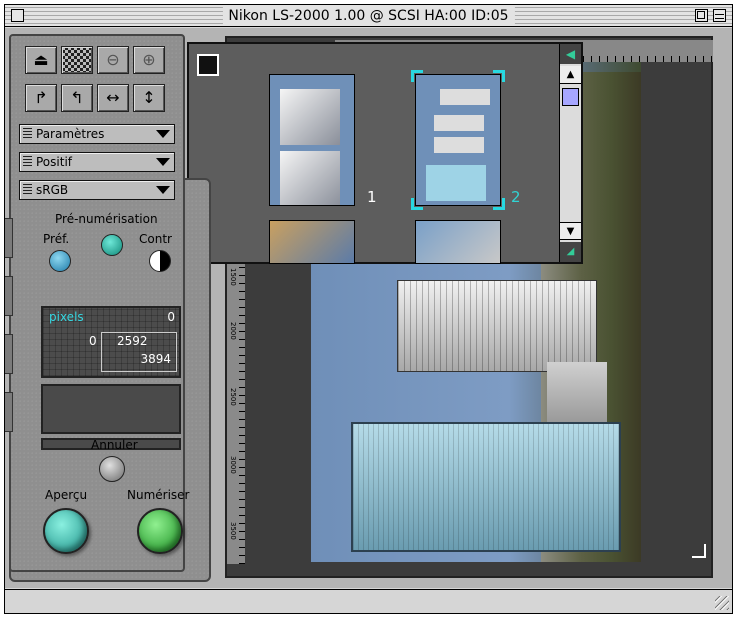 The width and height of the screenshot is (737, 618). I want to click on zoom-out-icon: ⊖, so click(113, 59).